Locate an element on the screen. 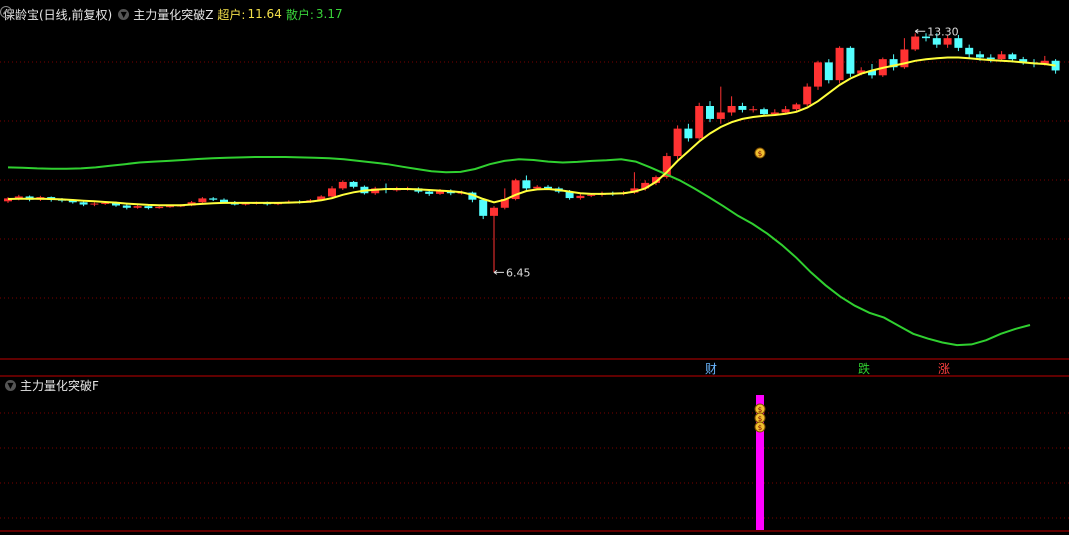 Image resolution: width=1069 pixels, height=535 pixels. signal-panel: $$$ is located at coordinates (760, 462).